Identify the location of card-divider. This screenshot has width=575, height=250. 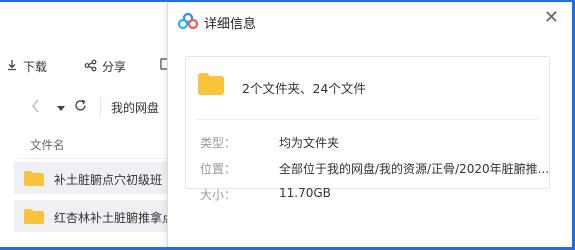
(367, 119).